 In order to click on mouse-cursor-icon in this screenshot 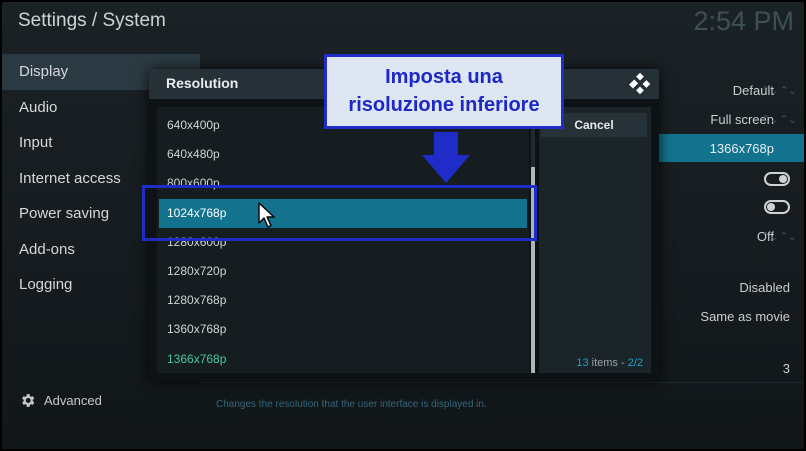, I will do `click(266, 215)`.